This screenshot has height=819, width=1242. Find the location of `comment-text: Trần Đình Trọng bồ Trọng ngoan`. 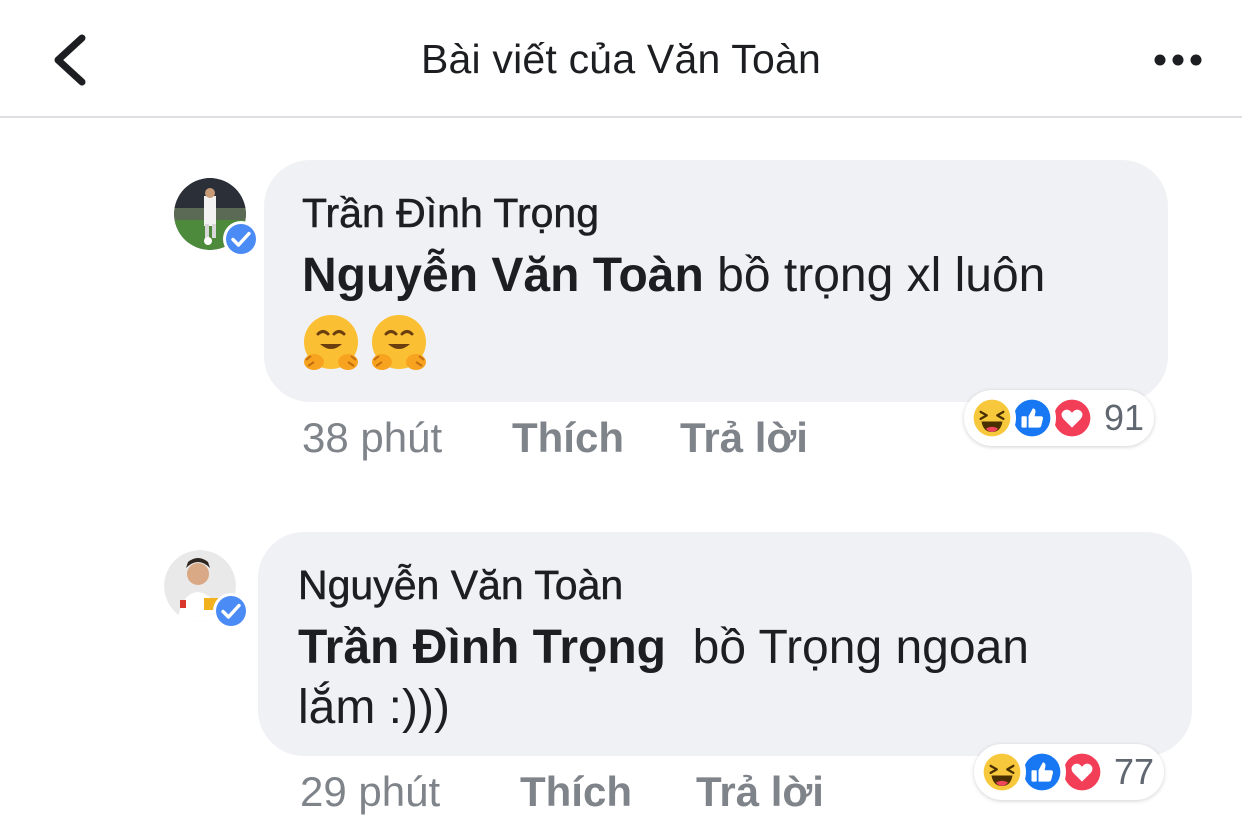

comment-text: Trần Đình Trọng bồ Trọng ngoan is located at coordinates (663, 647).